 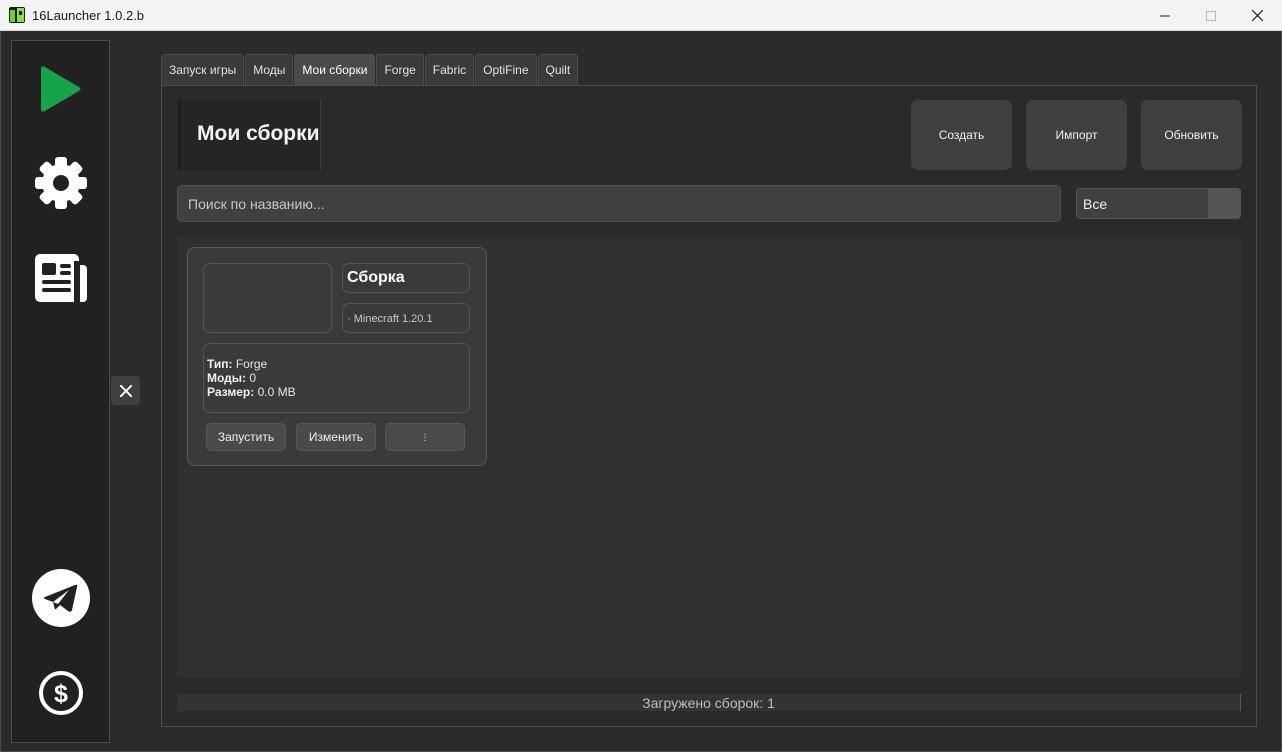 What do you see at coordinates (1076, 135) in the screenshot?
I see `import-button: Импорт` at bounding box center [1076, 135].